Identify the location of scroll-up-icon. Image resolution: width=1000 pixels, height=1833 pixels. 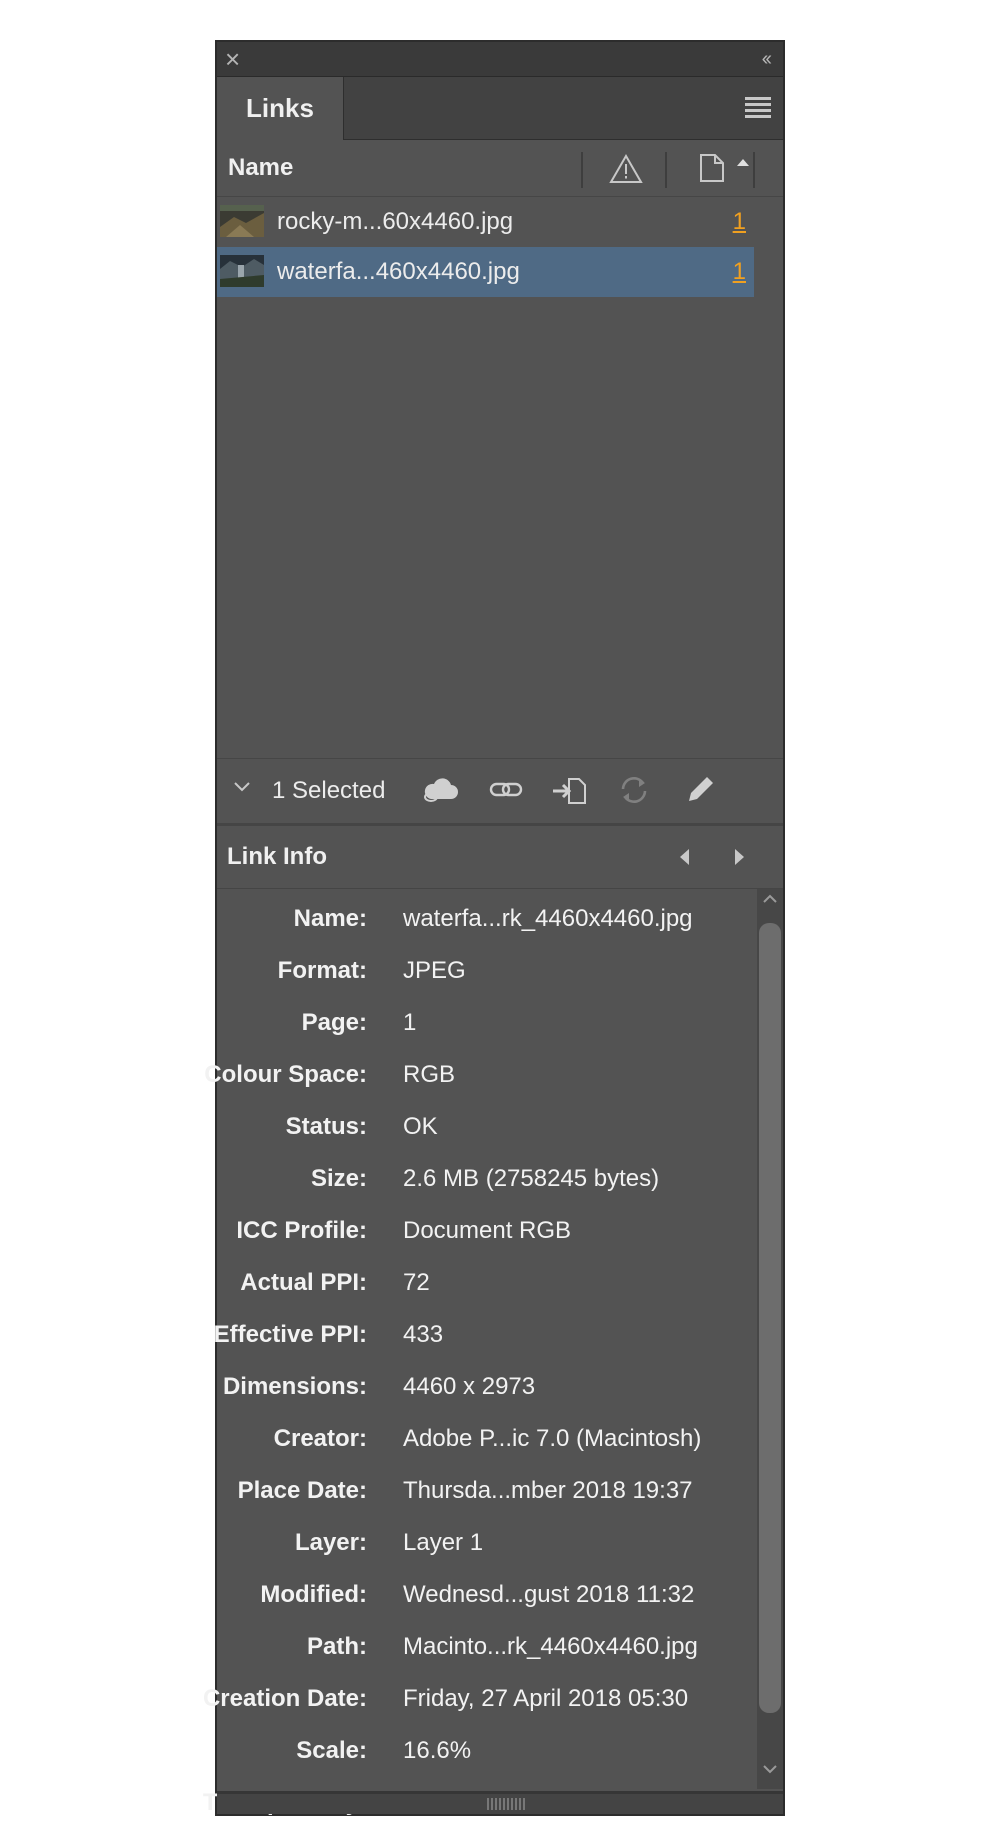
(770, 901).